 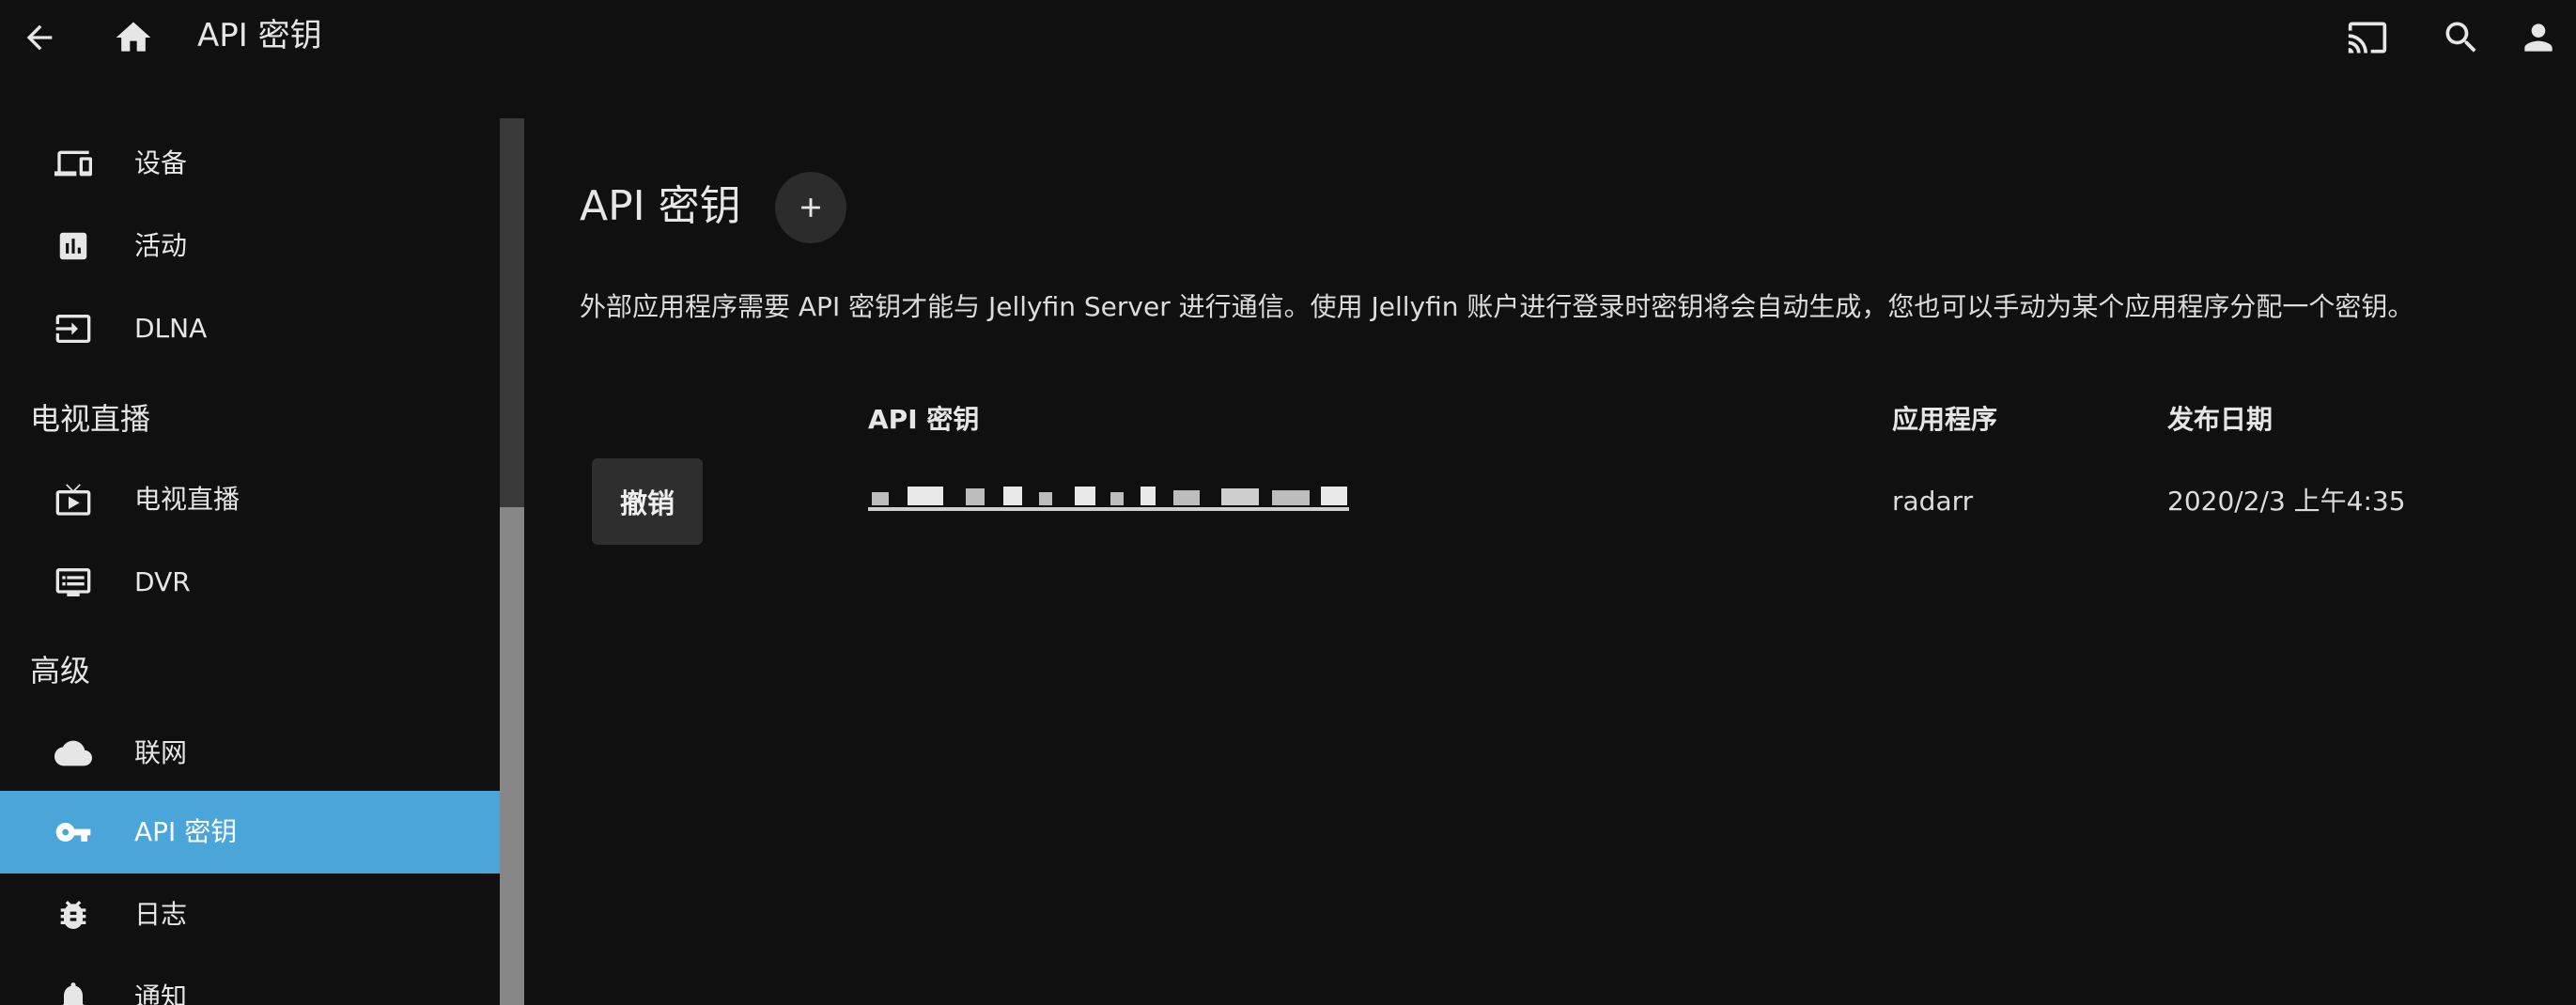 I want to click on sidebar-item-api-keys: API 密钥, so click(x=250, y=833).